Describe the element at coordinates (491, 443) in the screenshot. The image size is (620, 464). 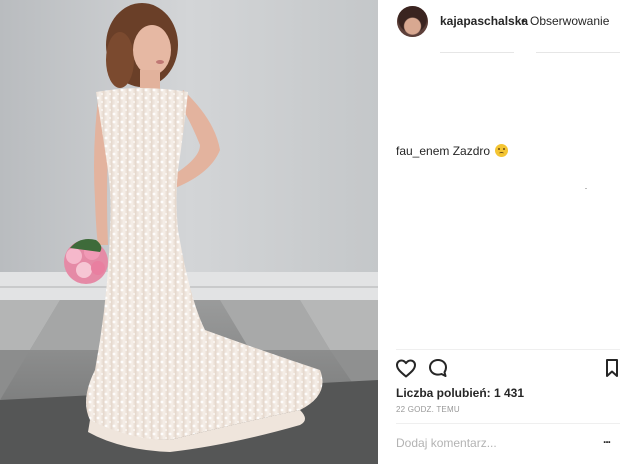
I see `add-comment-input` at that location.